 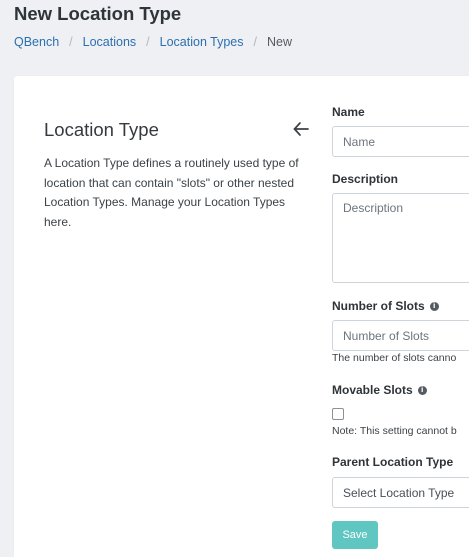 I want to click on number-of-slots-label: Number of Slots i, so click(x=385, y=306).